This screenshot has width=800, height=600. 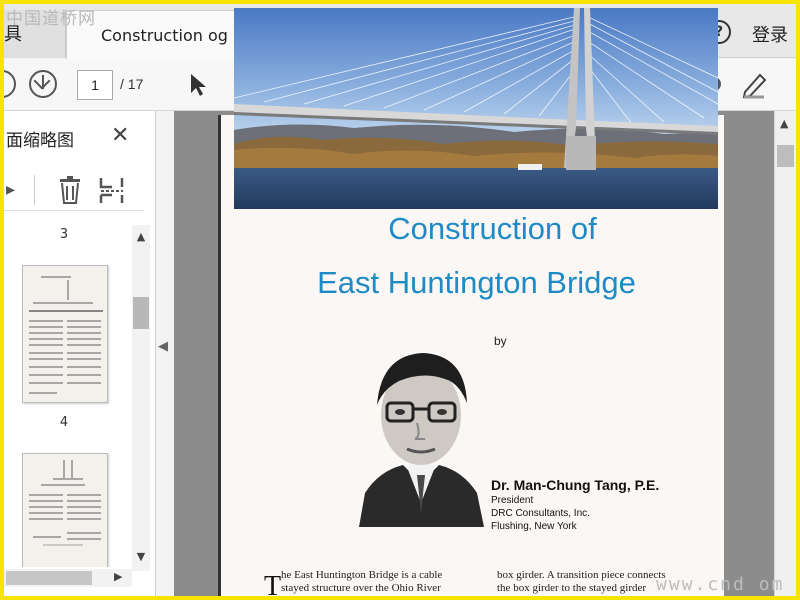 What do you see at coordinates (572, 588) in the screenshot?
I see `body-text-line: the box girder to the stayed girder` at bounding box center [572, 588].